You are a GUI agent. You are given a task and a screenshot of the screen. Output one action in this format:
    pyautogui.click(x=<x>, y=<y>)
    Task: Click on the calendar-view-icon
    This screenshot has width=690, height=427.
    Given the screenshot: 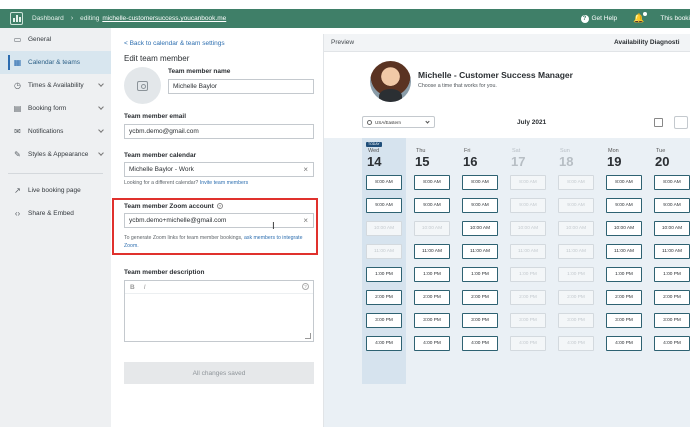 What is the action you would take?
    pyautogui.click(x=658, y=122)
    